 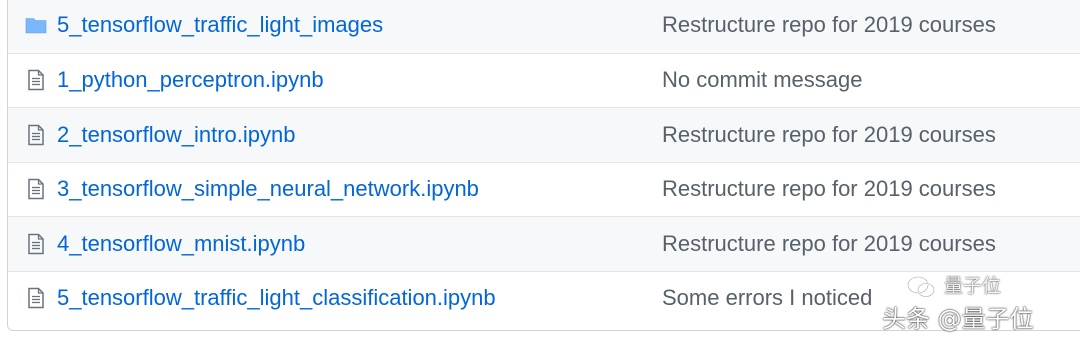 What do you see at coordinates (181, 244) in the screenshot?
I see `file-link: 4_tensorflow_mnist.ipynb` at bounding box center [181, 244].